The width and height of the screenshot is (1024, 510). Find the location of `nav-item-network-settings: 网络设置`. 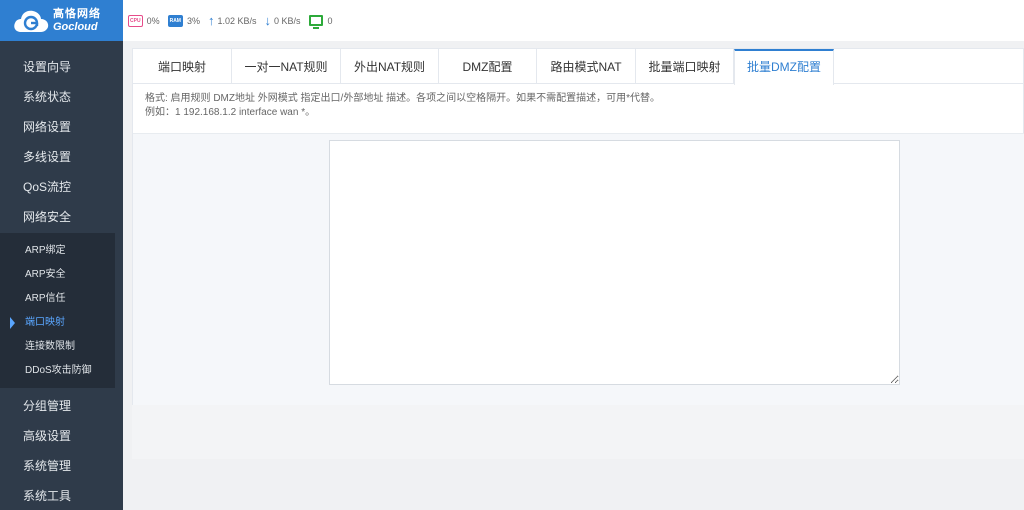

nav-item-network-settings: 网络设置 is located at coordinates (61, 127).